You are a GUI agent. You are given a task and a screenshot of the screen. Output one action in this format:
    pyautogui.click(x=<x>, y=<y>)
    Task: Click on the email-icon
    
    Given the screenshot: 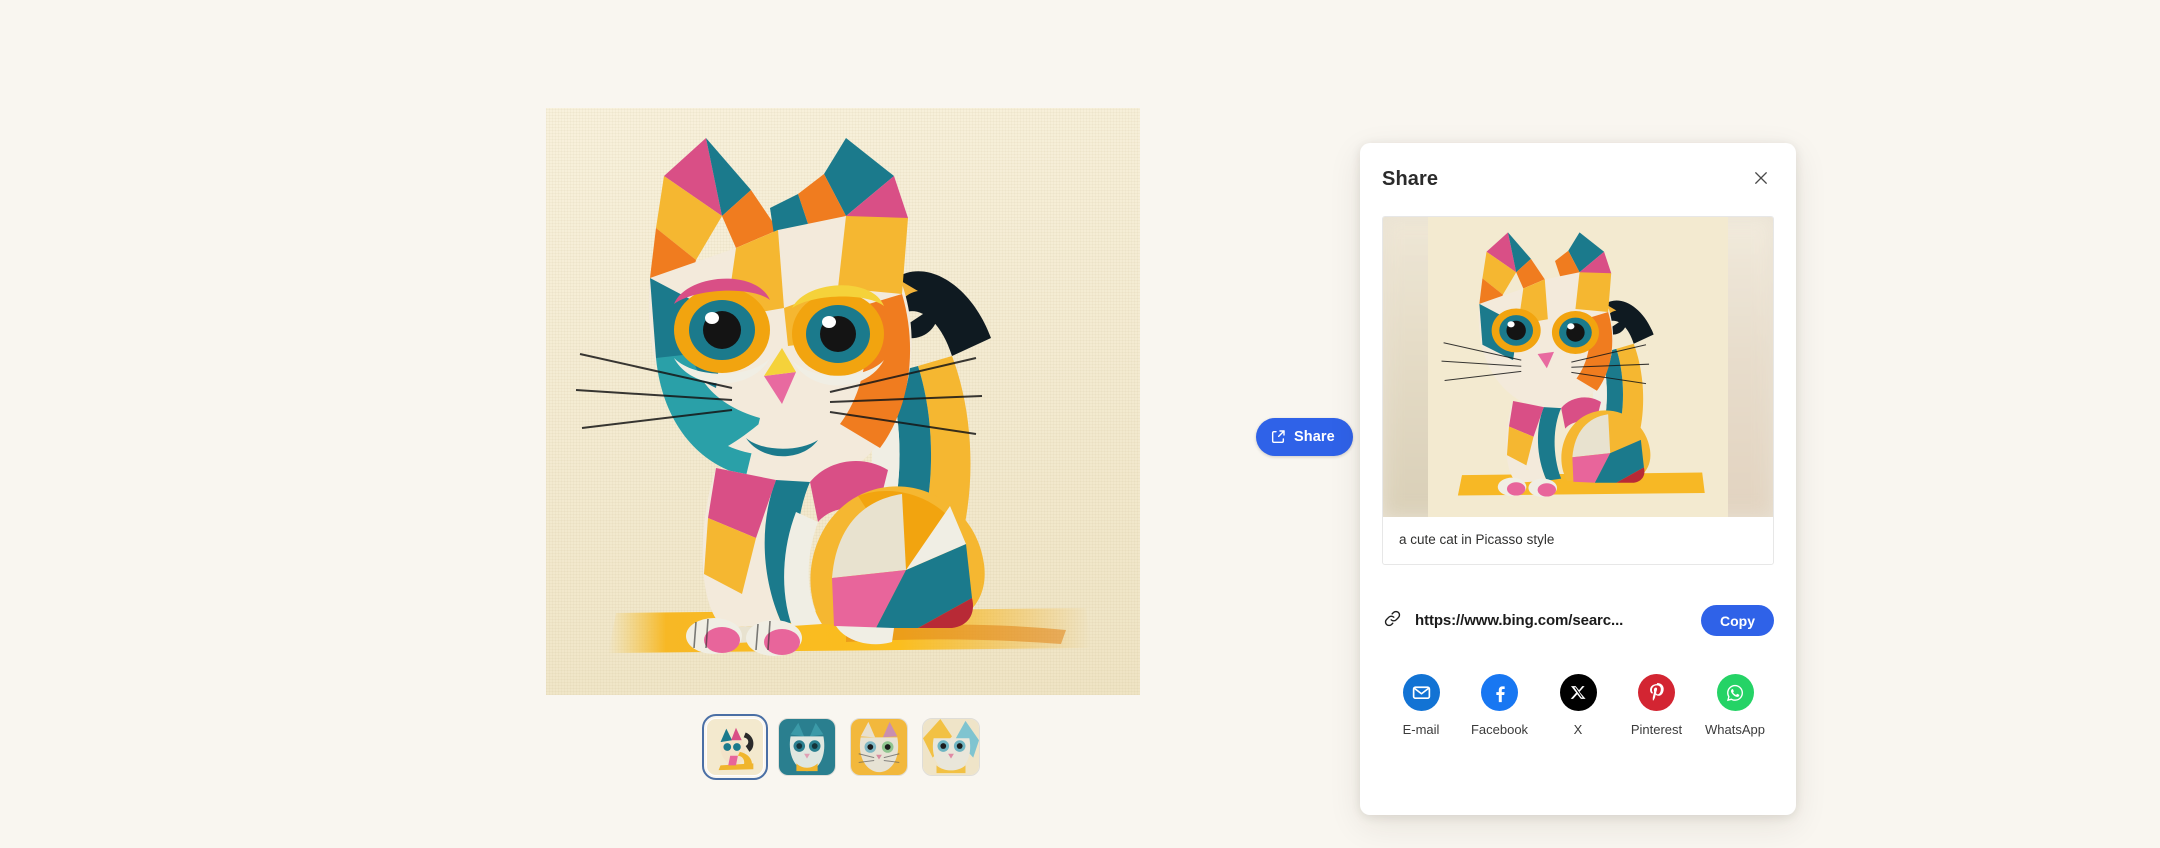 What is the action you would take?
    pyautogui.click(x=1421, y=693)
    